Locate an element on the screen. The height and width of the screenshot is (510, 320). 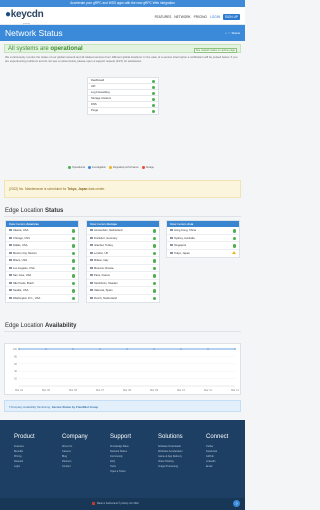
location-name: Chicago, USA is located at coordinates (21, 238).